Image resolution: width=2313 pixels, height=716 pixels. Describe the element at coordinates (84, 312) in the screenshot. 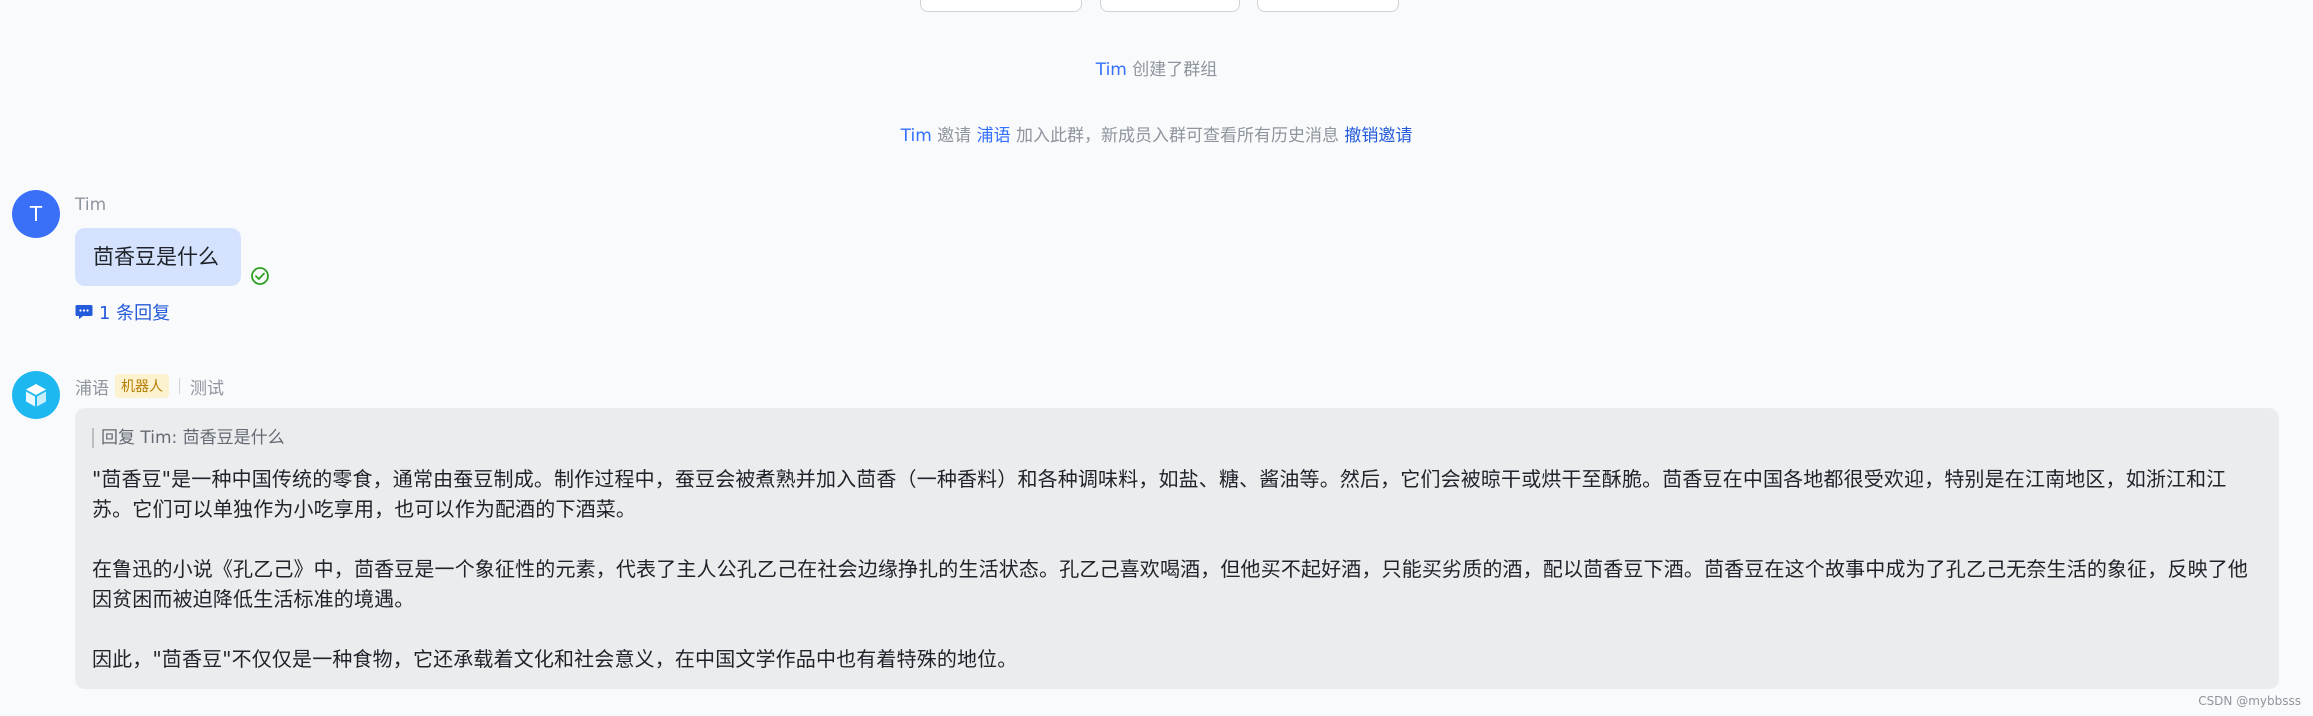

I see `comment-icon` at that location.